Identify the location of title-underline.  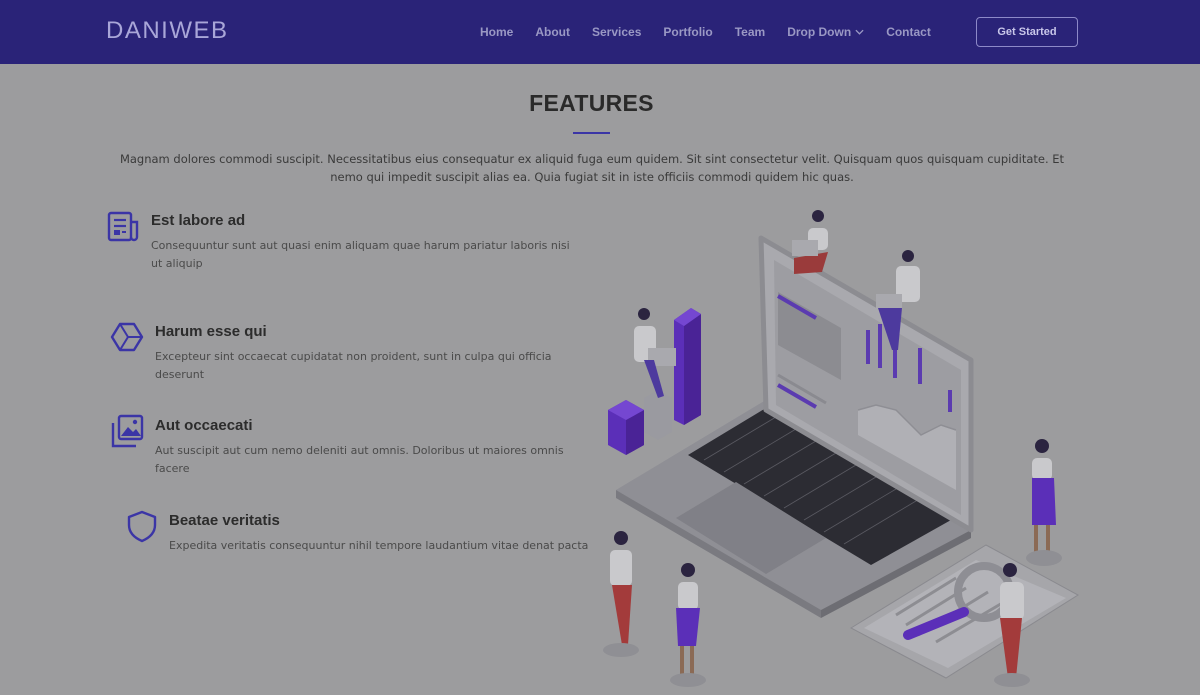
(591, 133).